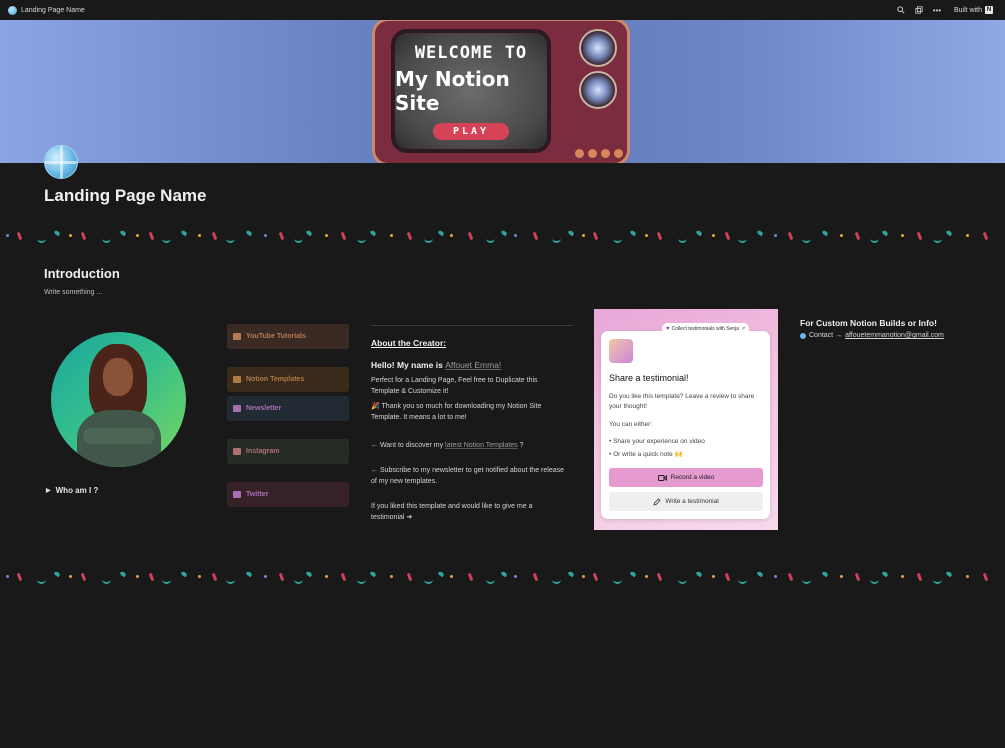 This screenshot has height=748, width=1005. What do you see at coordinates (502, 581) in the screenshot?
I see `confetti-divider` at bounding box center [502, 581].